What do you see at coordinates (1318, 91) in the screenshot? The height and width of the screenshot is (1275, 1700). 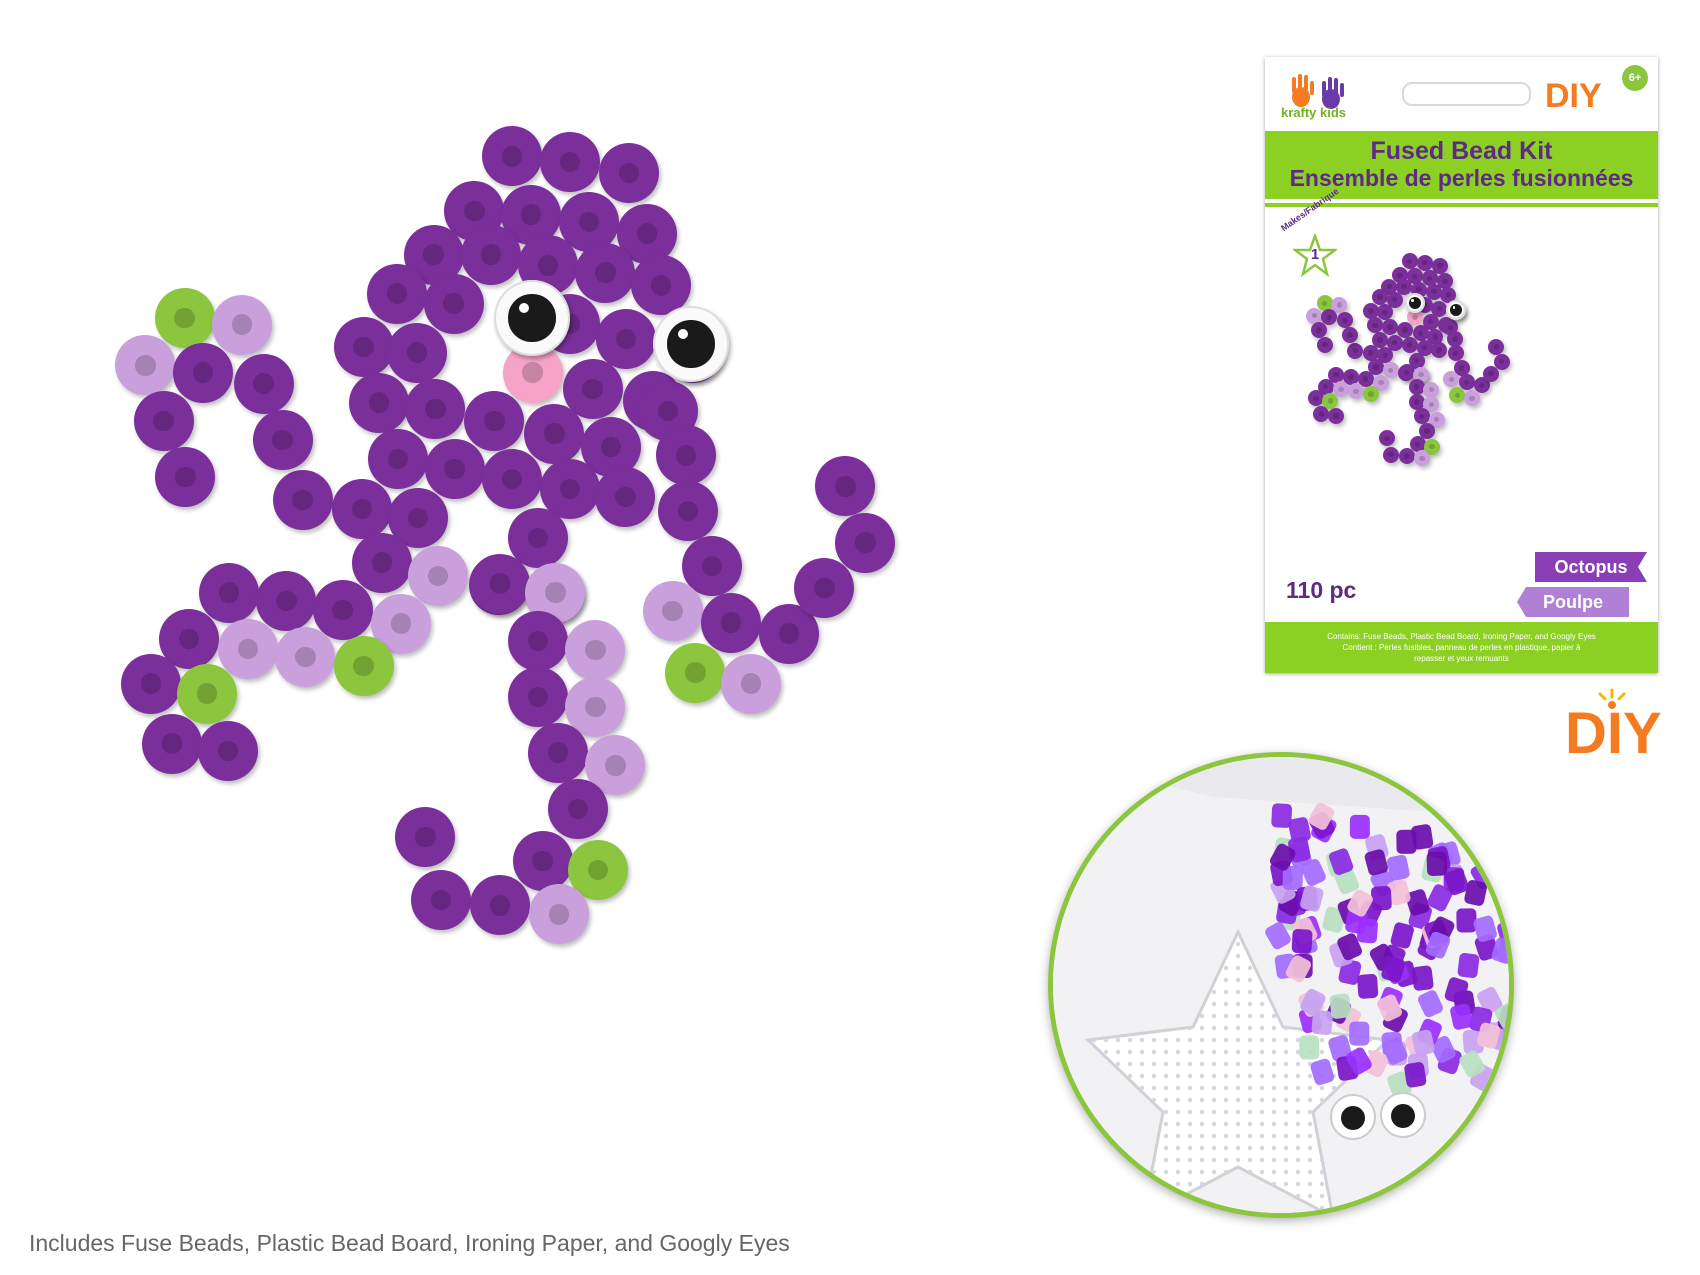 I see `handprints-icon` at bounding box center [1318, 91].